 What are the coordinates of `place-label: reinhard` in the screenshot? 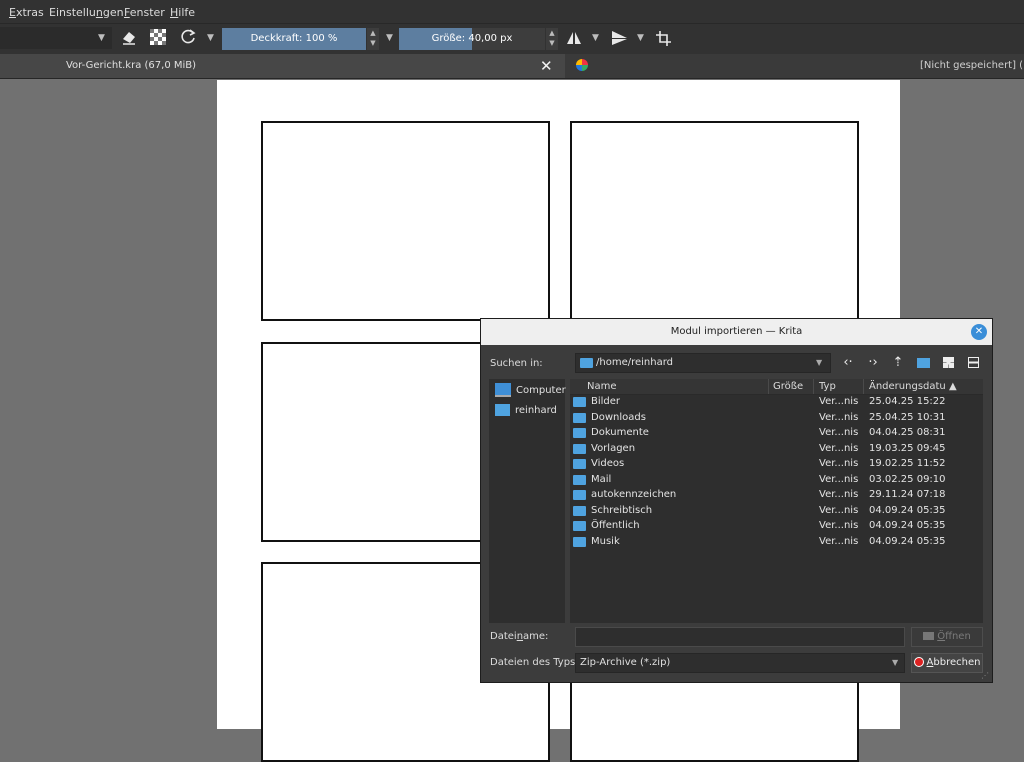 It's located at (536, 410).